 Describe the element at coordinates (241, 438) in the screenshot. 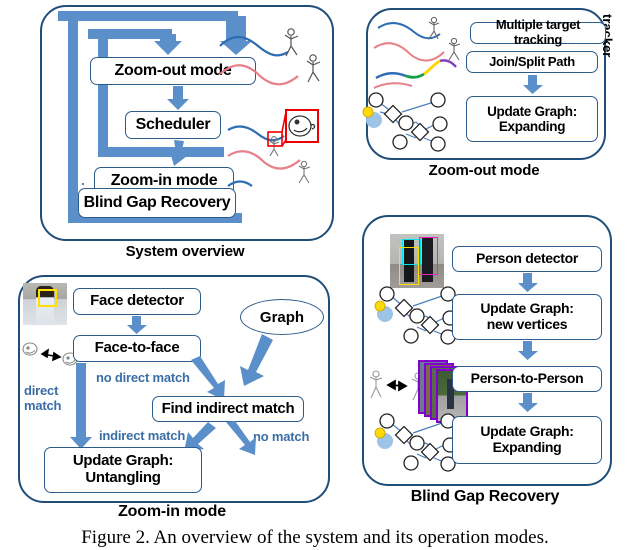

I see `arrow-no-match-down` at that location.